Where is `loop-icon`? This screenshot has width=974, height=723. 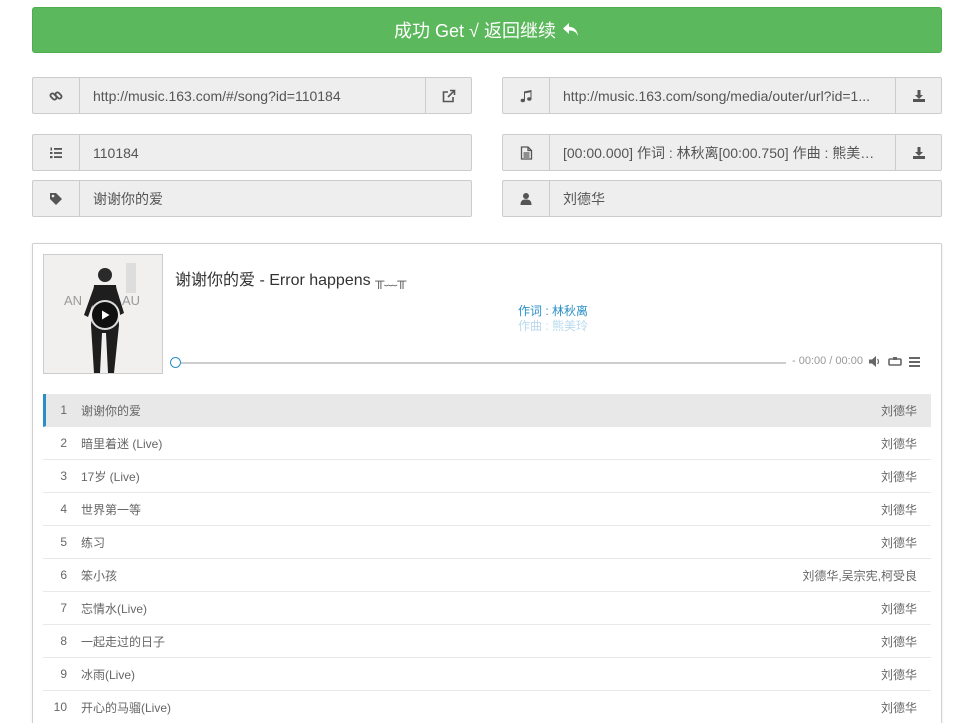 loop-icon is located at coordinates (895, 363).